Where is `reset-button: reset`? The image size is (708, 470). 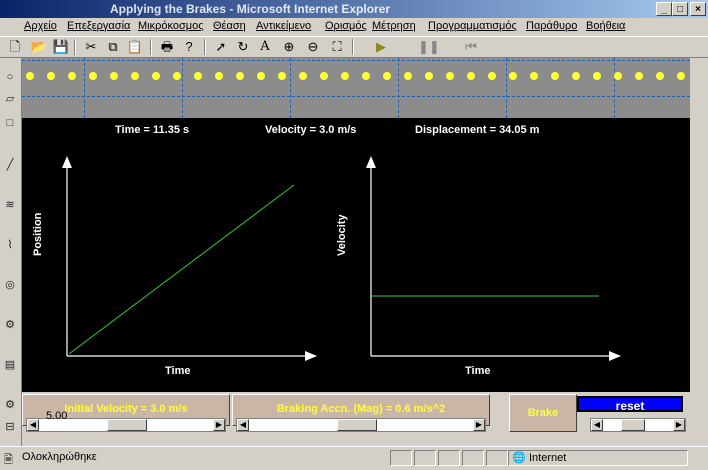 reset-button: reset is located at coordinates (630, 404).